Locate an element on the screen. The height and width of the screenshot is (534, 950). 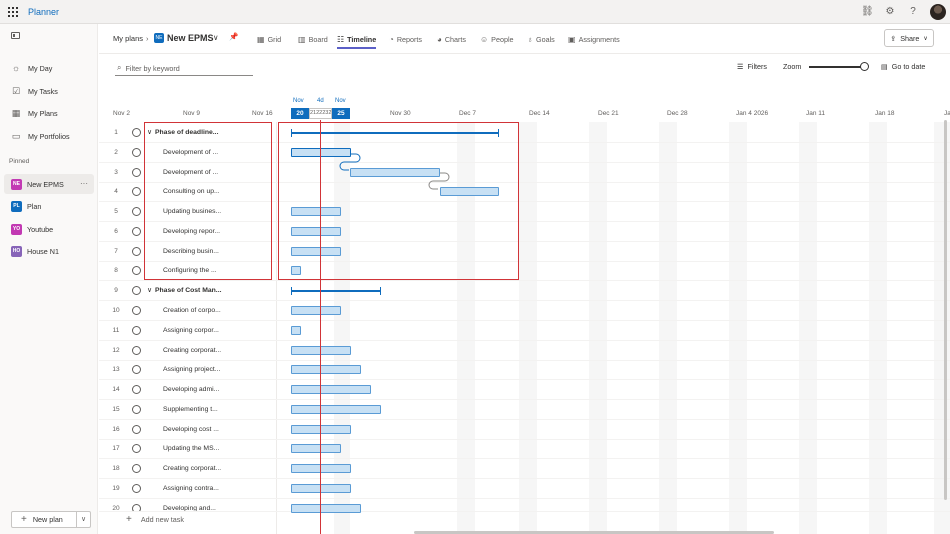
new-plan-button: + New plan ∨ is located at coordinates (51, 519).